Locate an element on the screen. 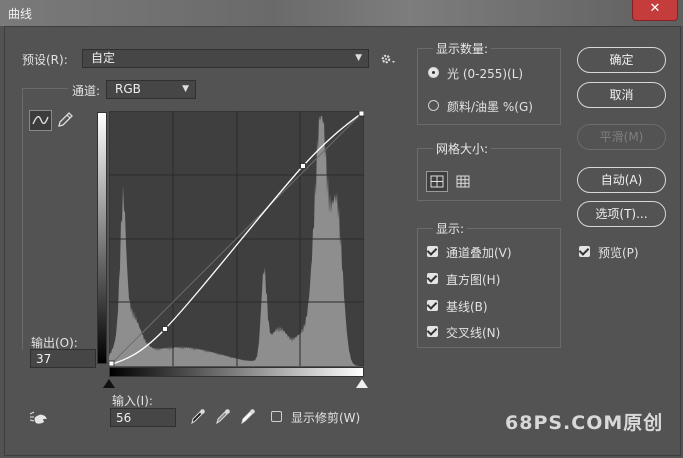 The height and width of the screenshot is (458, 683). window-title: 曲线 is located at coordinates (20, 14).